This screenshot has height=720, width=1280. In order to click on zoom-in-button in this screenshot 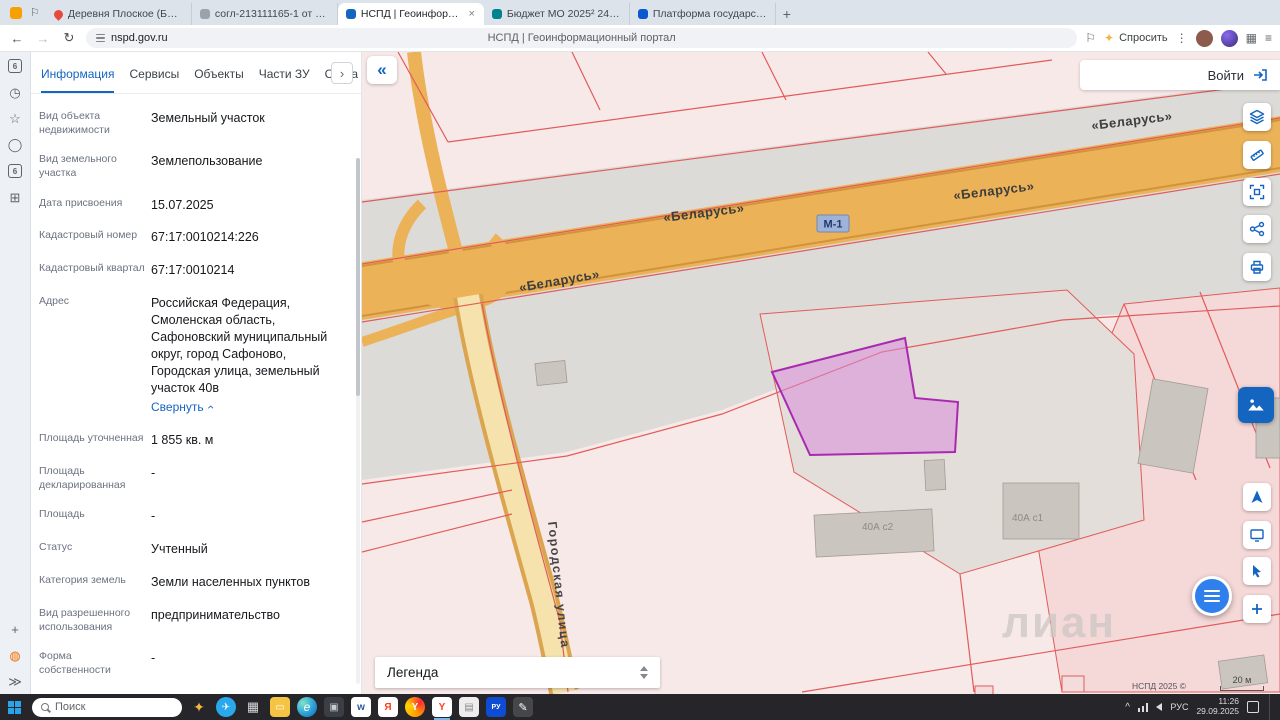, I will do `click(1257, 609)`.